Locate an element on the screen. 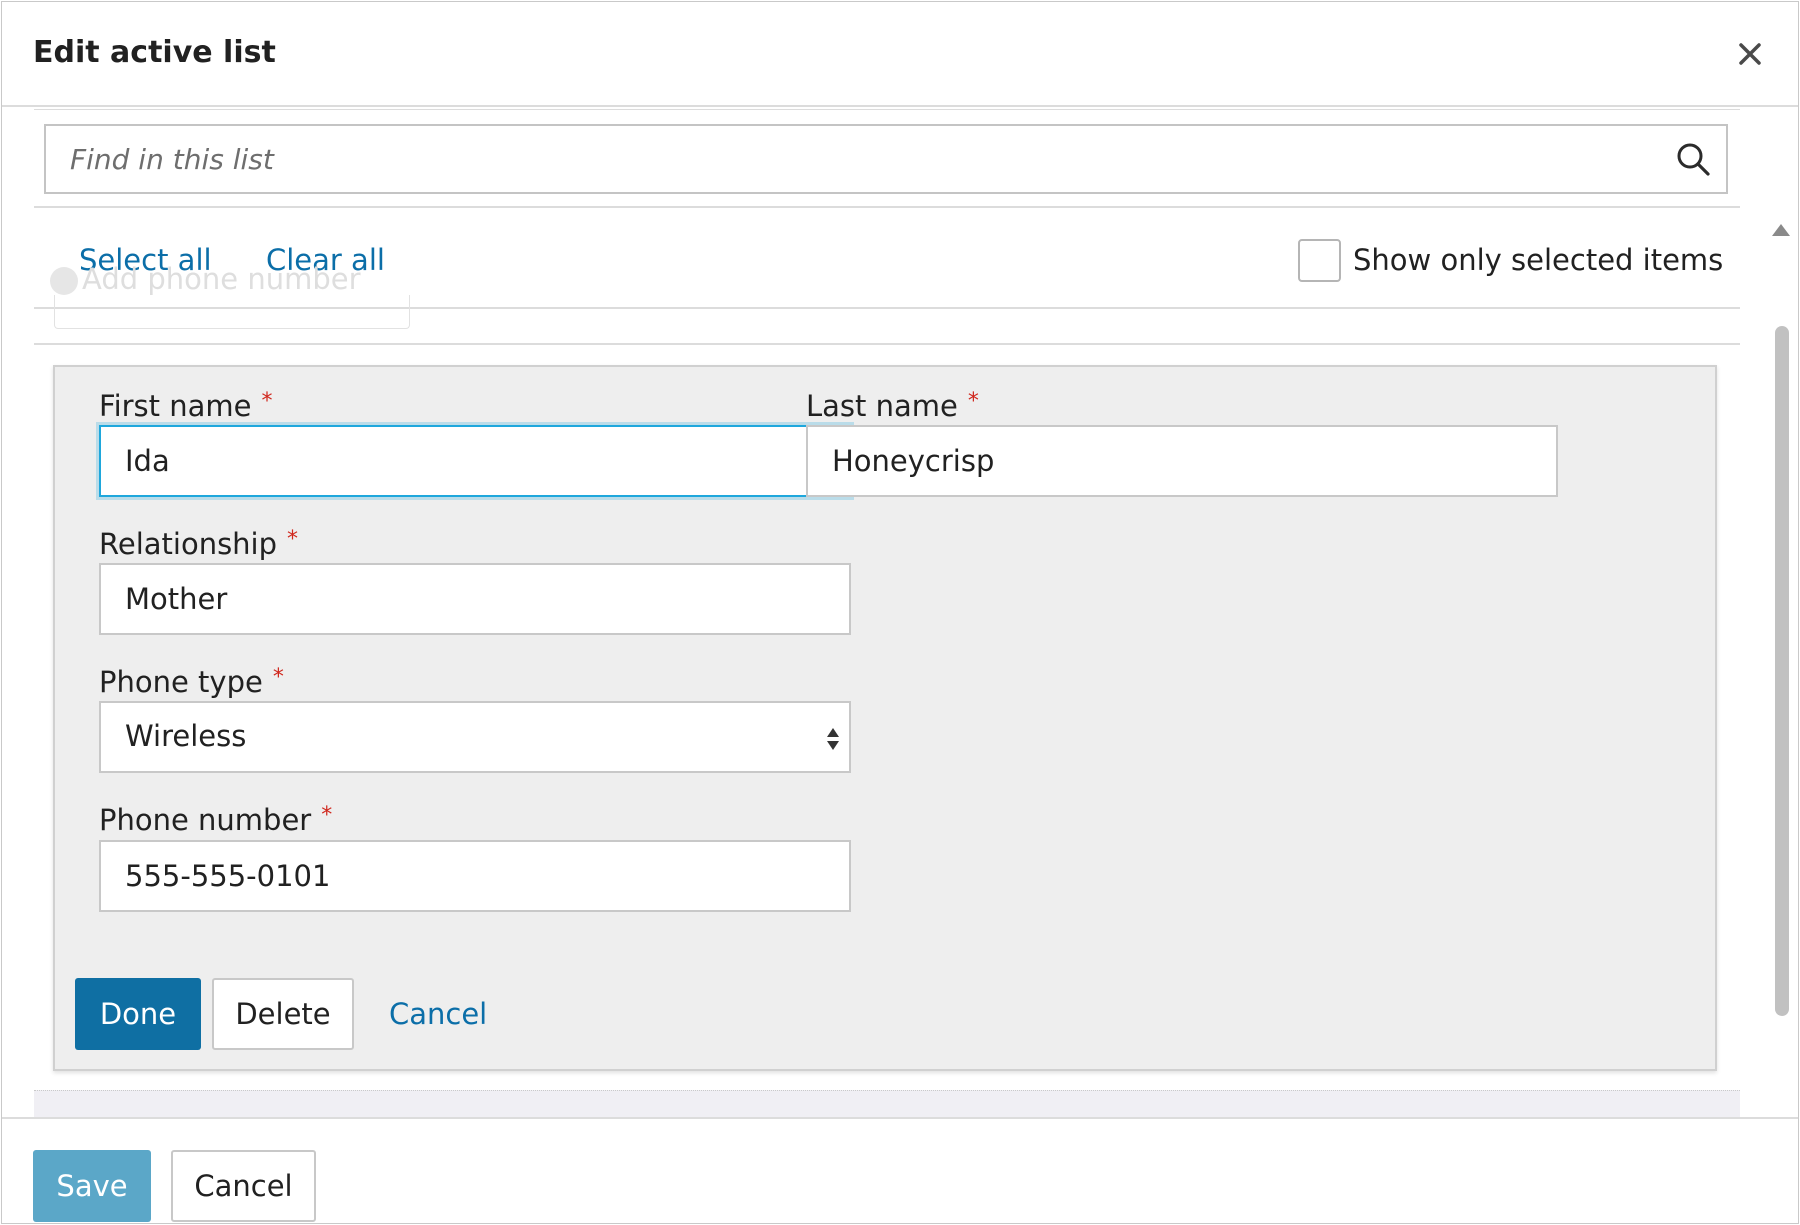  show-only-selected-toggle: Show only selected items is located at coordinates (1510, 260).